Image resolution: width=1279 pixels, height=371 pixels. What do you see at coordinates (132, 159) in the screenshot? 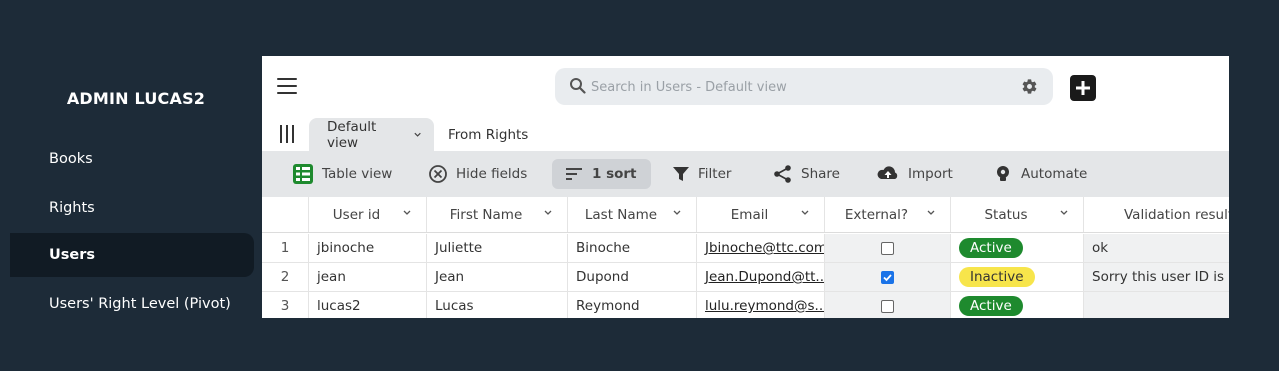
I see `sidebar-item-books: Books` at bounding box center [132, 159].